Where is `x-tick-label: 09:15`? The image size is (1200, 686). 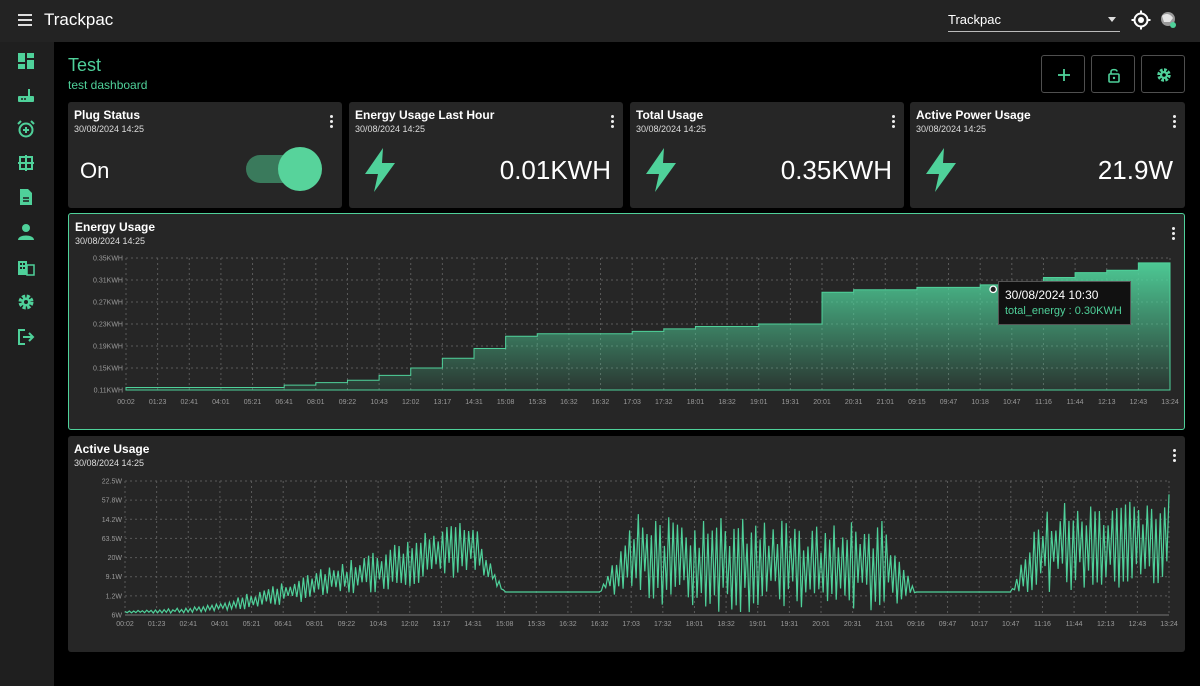 x-tick-label: 09:15 is located at coordinates (917, 402).